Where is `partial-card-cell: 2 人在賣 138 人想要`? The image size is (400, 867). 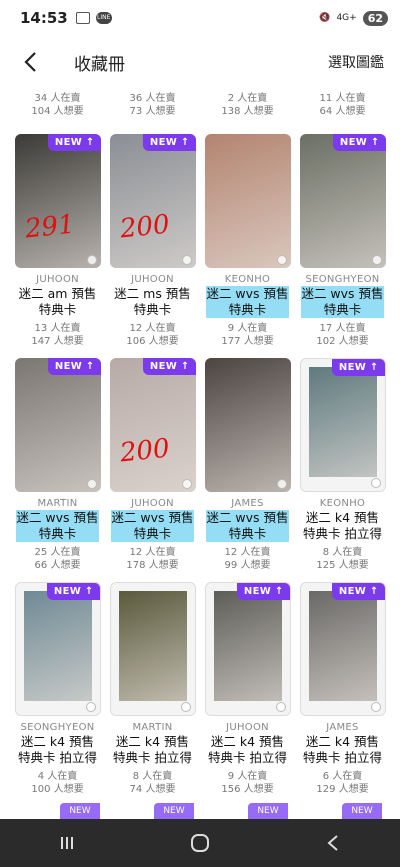
partial-card-cell: 2 人在賣 138 人想要 is located at coordinates (247, 108).